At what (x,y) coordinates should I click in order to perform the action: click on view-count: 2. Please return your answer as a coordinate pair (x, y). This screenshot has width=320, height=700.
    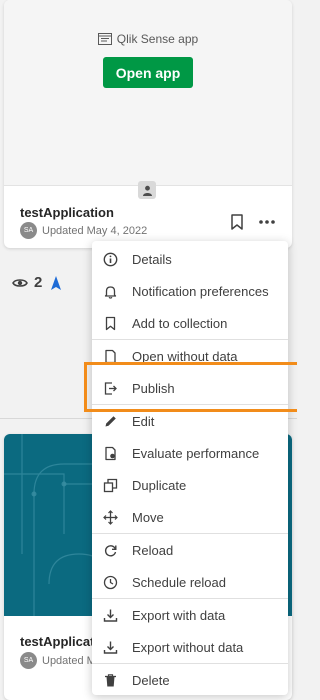
    Looking at the image, I should click on (38, 282).